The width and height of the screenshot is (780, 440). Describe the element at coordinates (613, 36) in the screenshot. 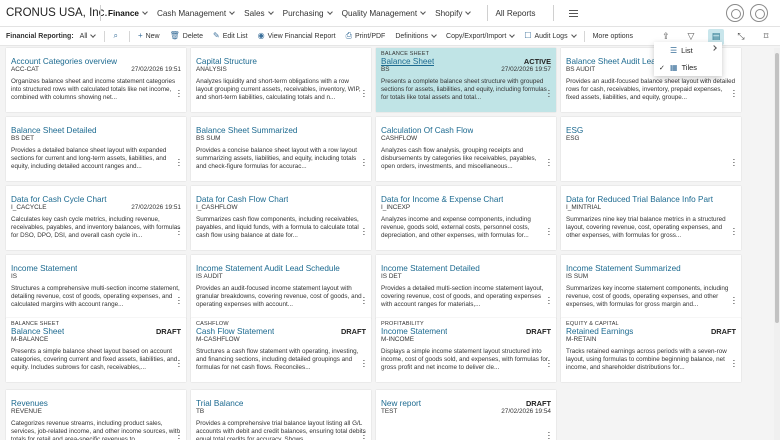

I see `more-options-button: More options` at that location.